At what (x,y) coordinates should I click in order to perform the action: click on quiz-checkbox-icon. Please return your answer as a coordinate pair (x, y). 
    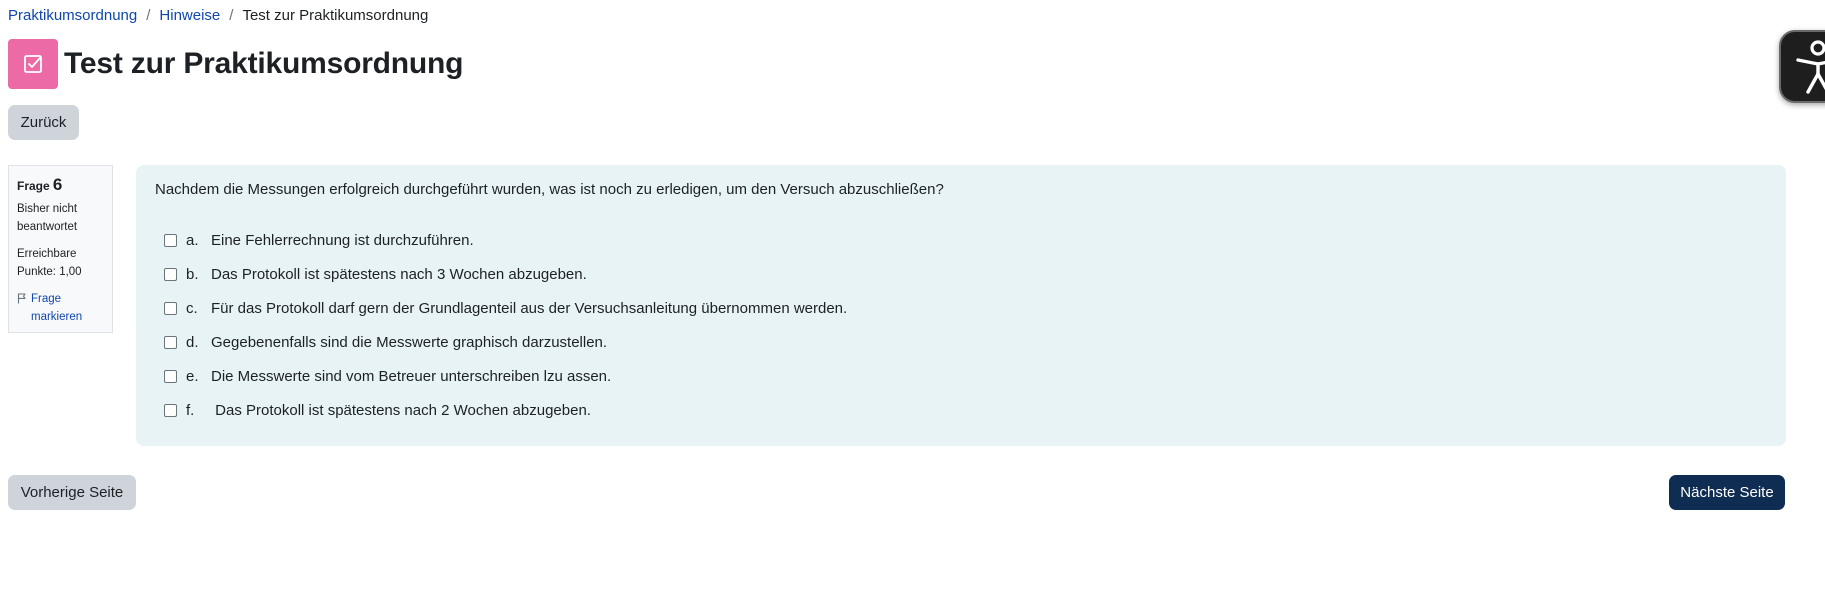
    Looking at the image, I should click on (33, 64).